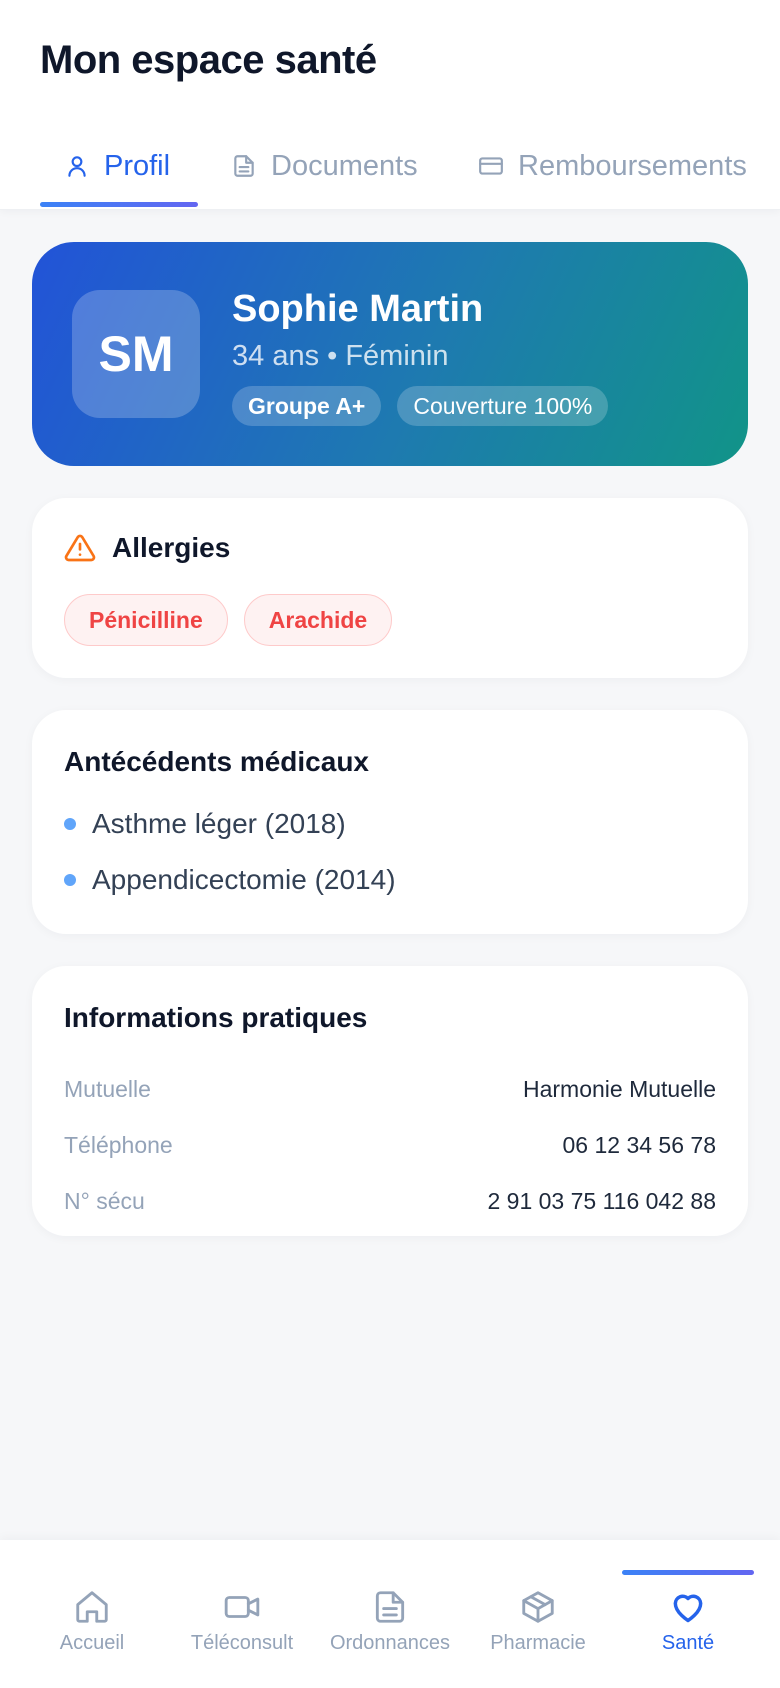 This screenshot has height=1688, width=780. Describe the element at coordinates (244, 166) in the screenshot. I see `document-icon` at that location.